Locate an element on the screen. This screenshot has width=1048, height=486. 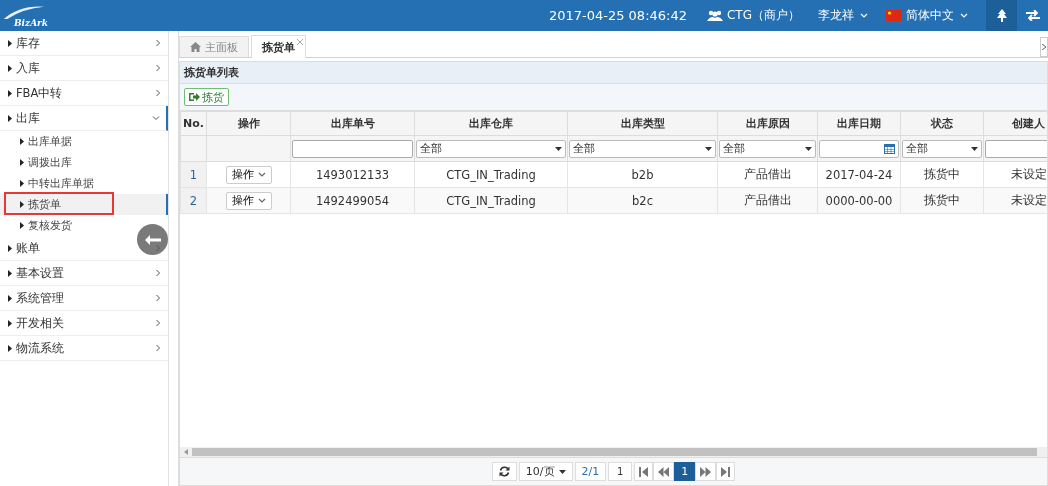
fast-forward-icon is located at coordinates (706, 471).